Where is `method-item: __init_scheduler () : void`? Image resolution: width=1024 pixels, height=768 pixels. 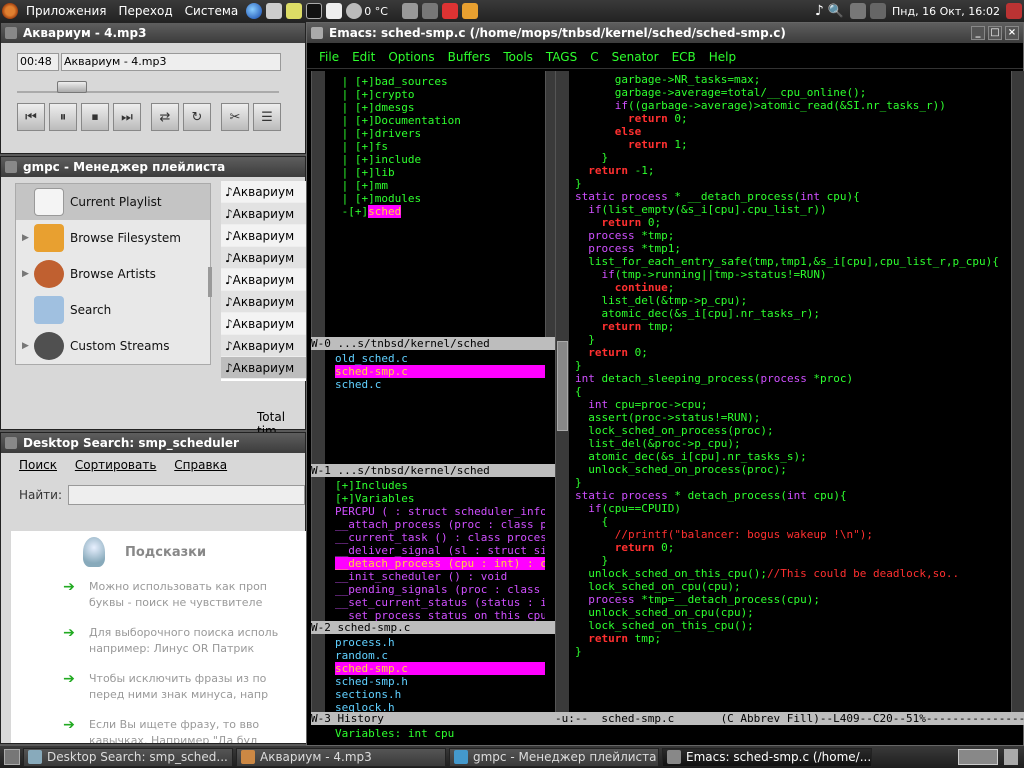
method-item: __init_scheduler () : void is located at coordinates (440, 576).